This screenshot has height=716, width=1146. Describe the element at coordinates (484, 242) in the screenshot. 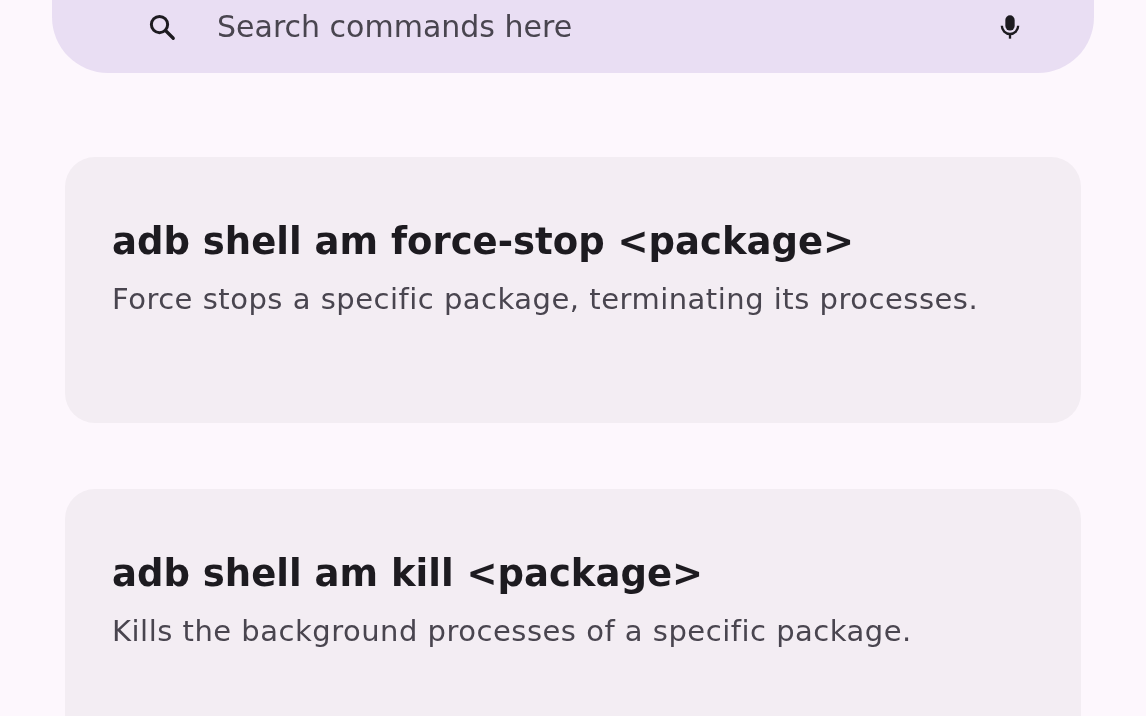

I see `command-title: adb shell am force-stop <package>` at that location.